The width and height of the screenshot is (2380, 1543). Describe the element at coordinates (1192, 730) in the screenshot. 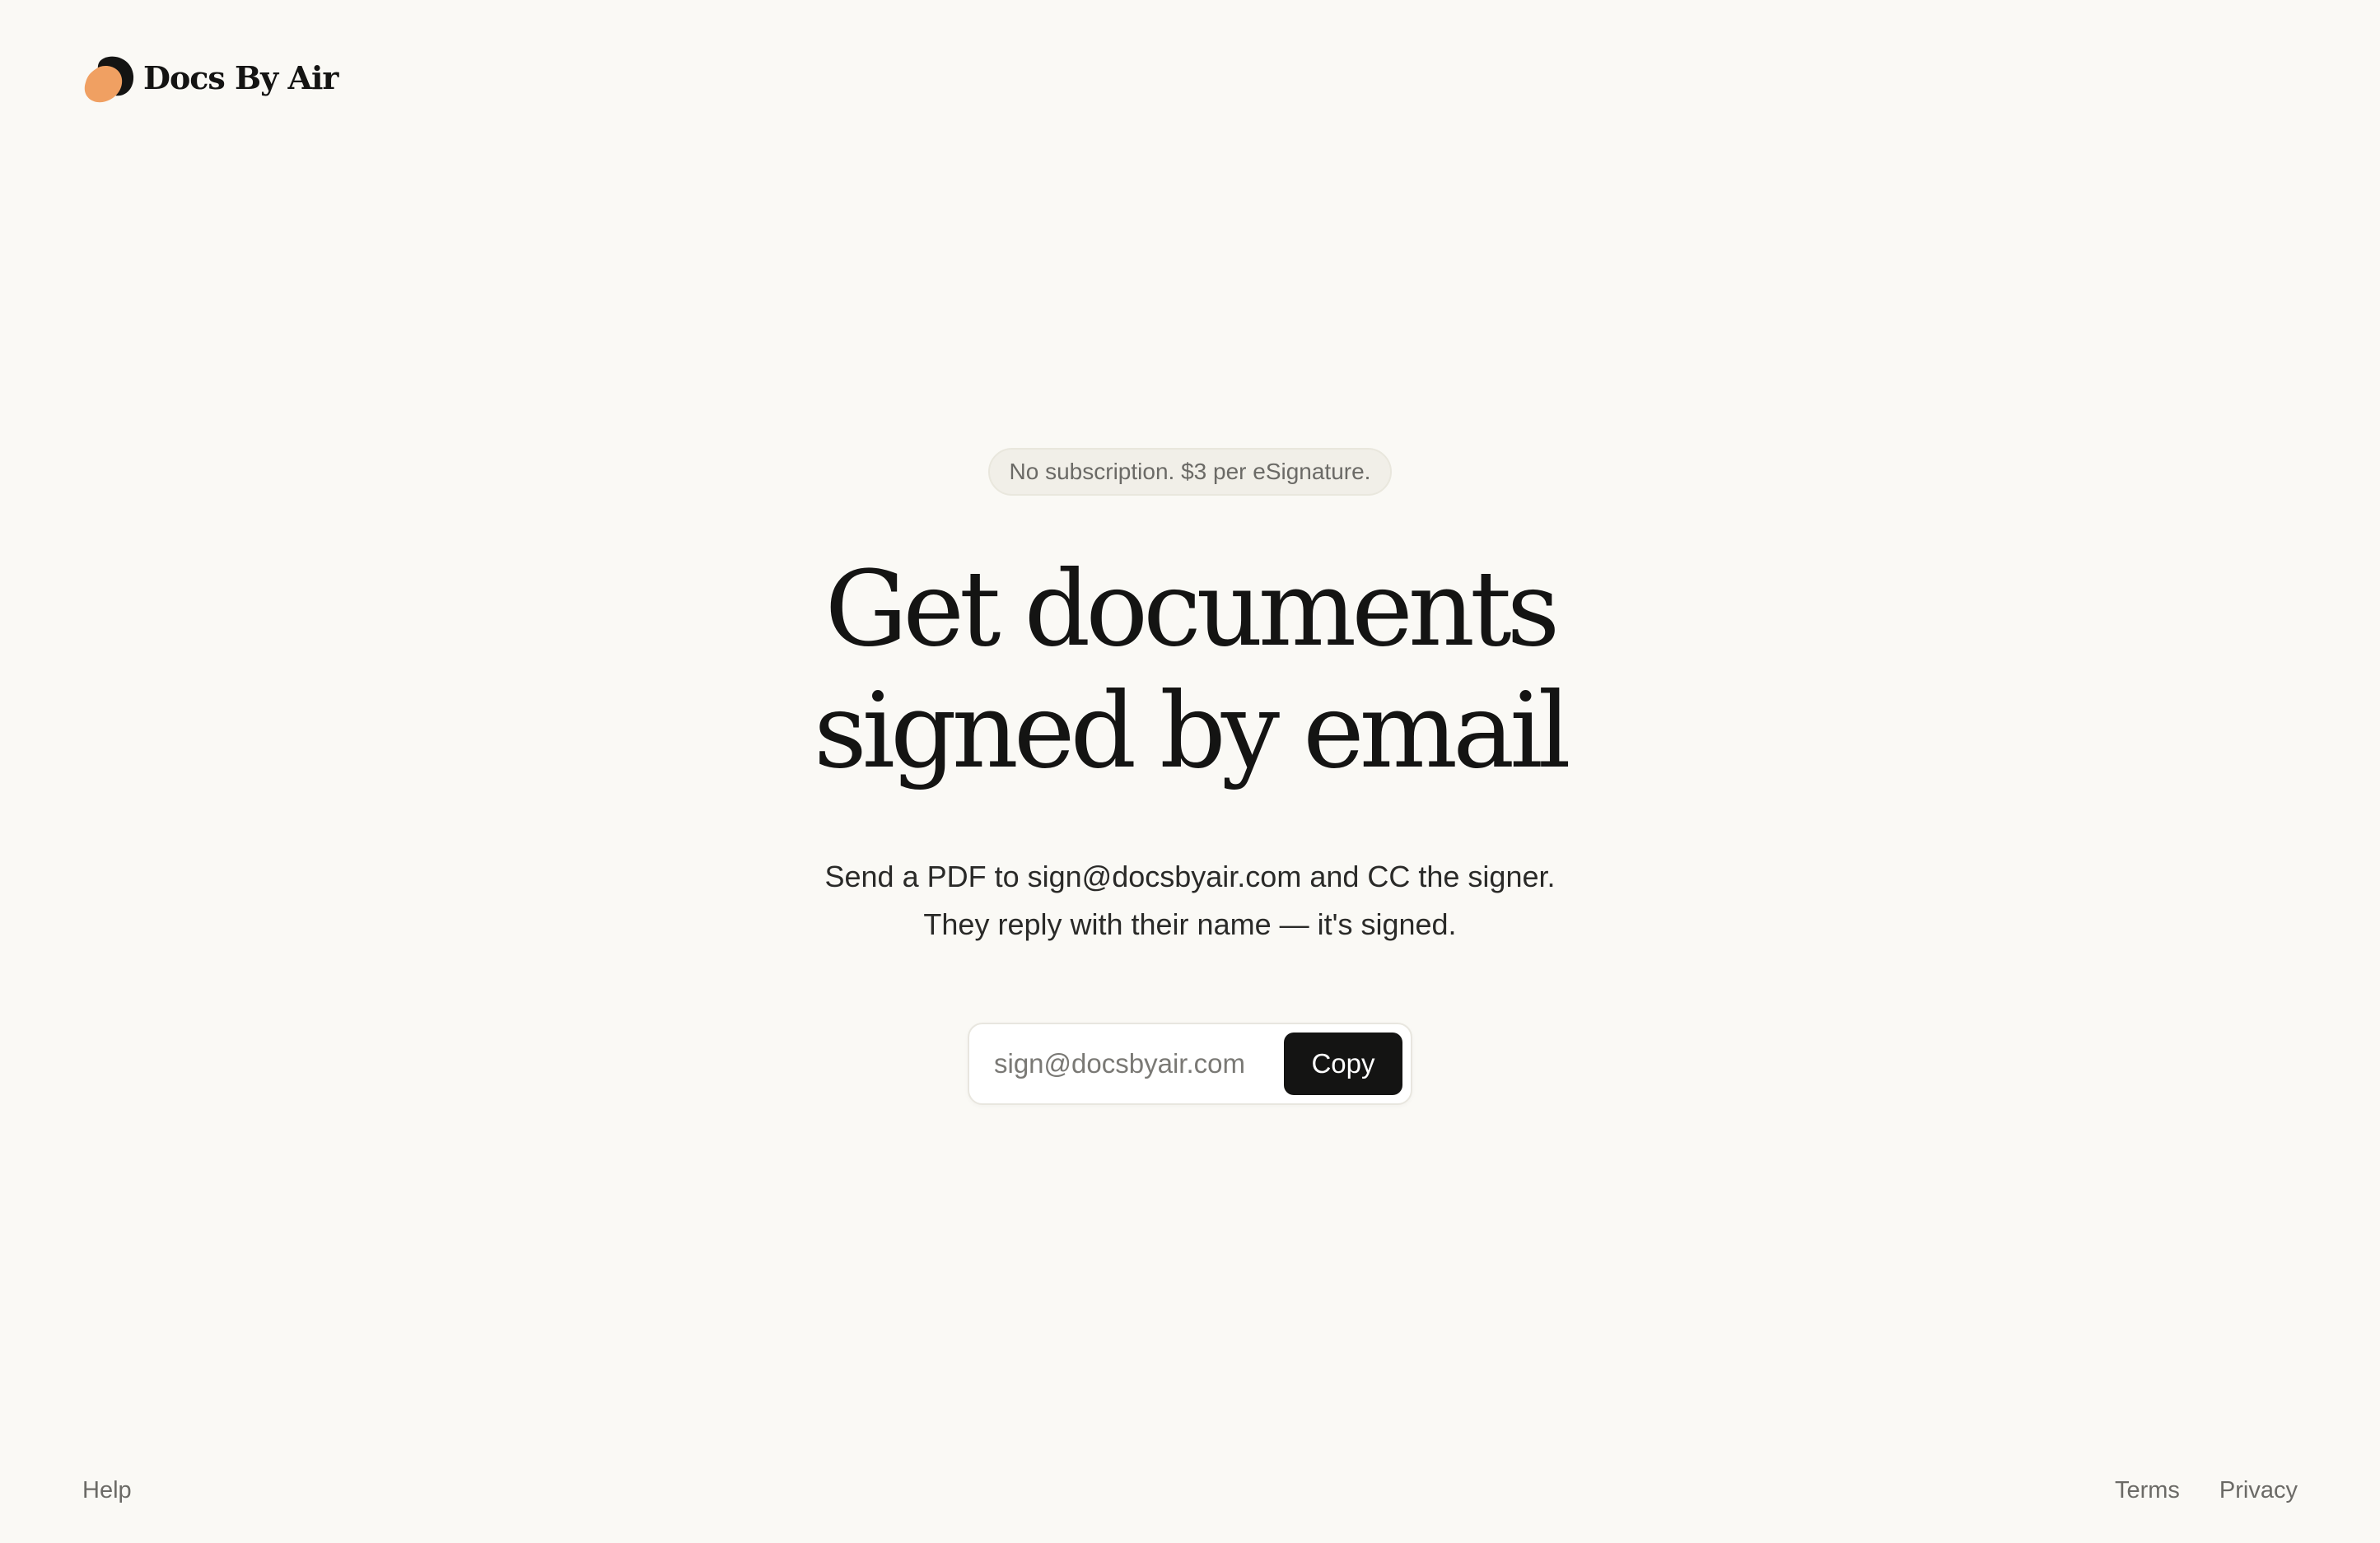

I see `headline-line-2: signed by email` at that location.